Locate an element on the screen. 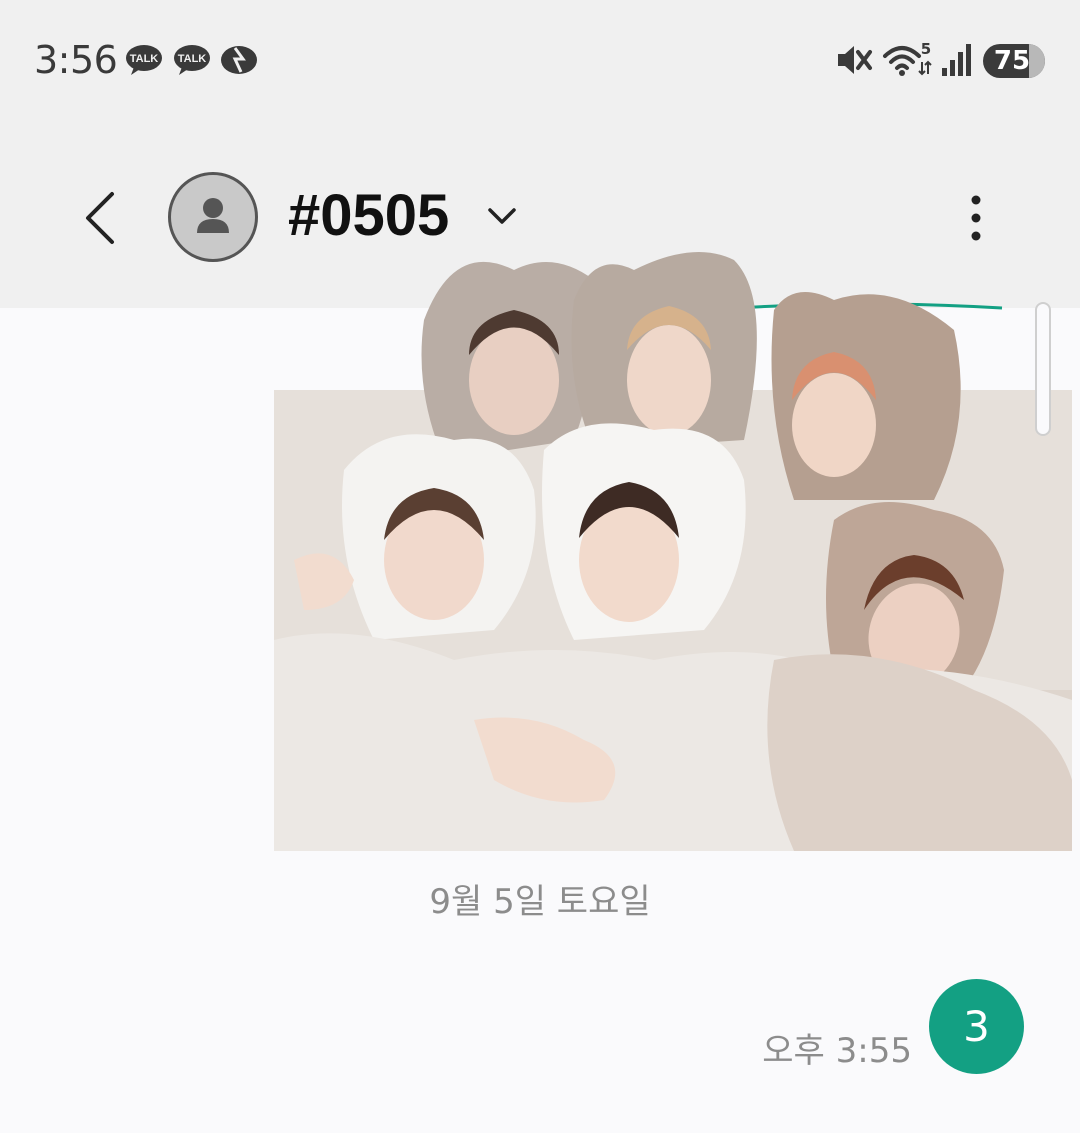 Image resolution: width=1080 pixels, height=1133 pixels. kakao-story-icon is located at coordinates (239, 60).